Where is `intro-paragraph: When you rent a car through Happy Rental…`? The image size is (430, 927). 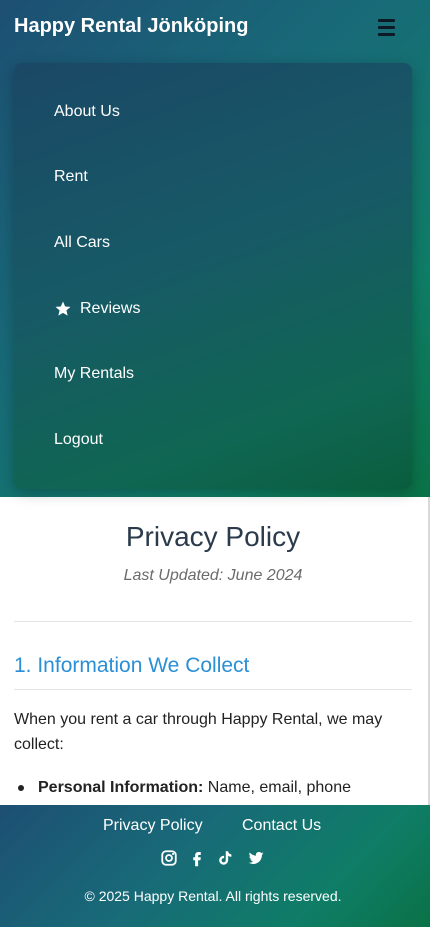
intro-paragraph: When you rent a car through Happy Rental… is located at coordinates (198, 732).